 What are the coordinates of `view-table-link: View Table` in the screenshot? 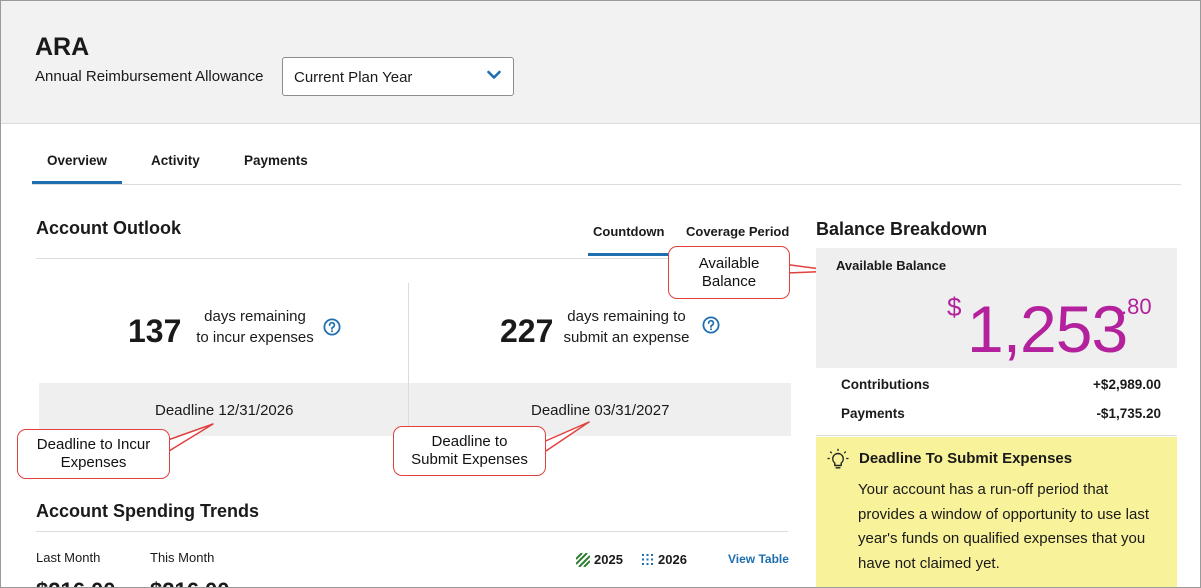 It's located at (758, 559).